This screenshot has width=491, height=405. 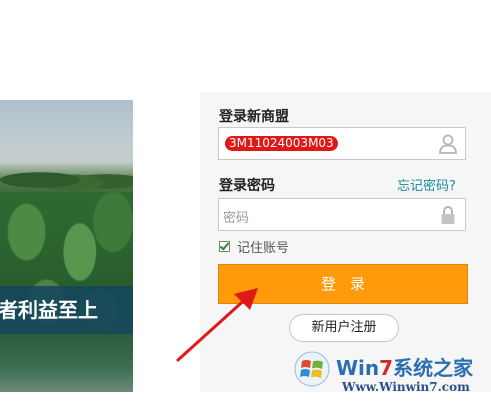 I want to click on register-button: 新用户注册, so click(x=344, y=328).